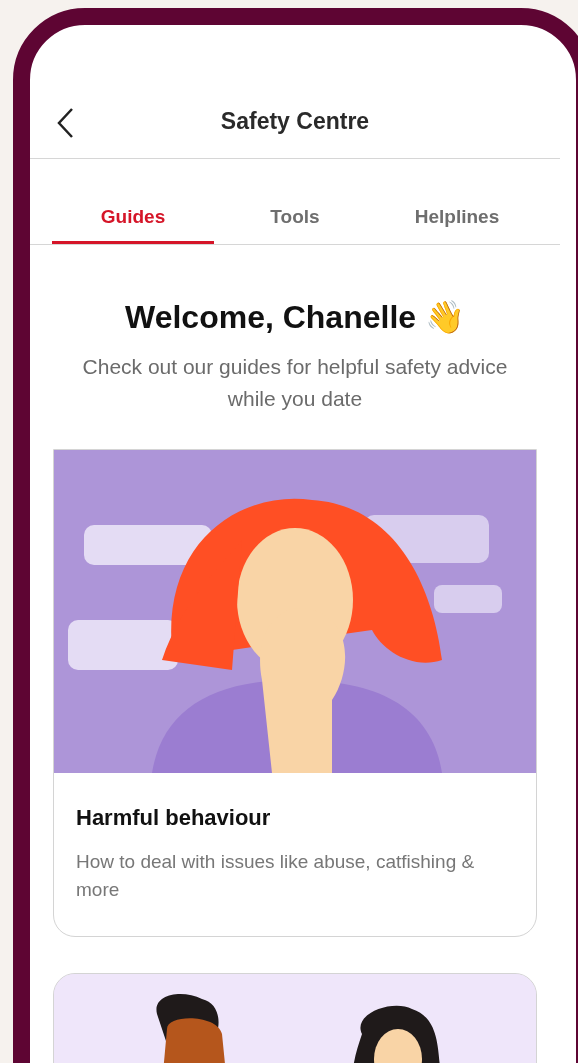  Describe the element at coordinates (295, 317) in the screenshot. I see `welcome-heading: Welcome, Chanelle 👋` at that location.